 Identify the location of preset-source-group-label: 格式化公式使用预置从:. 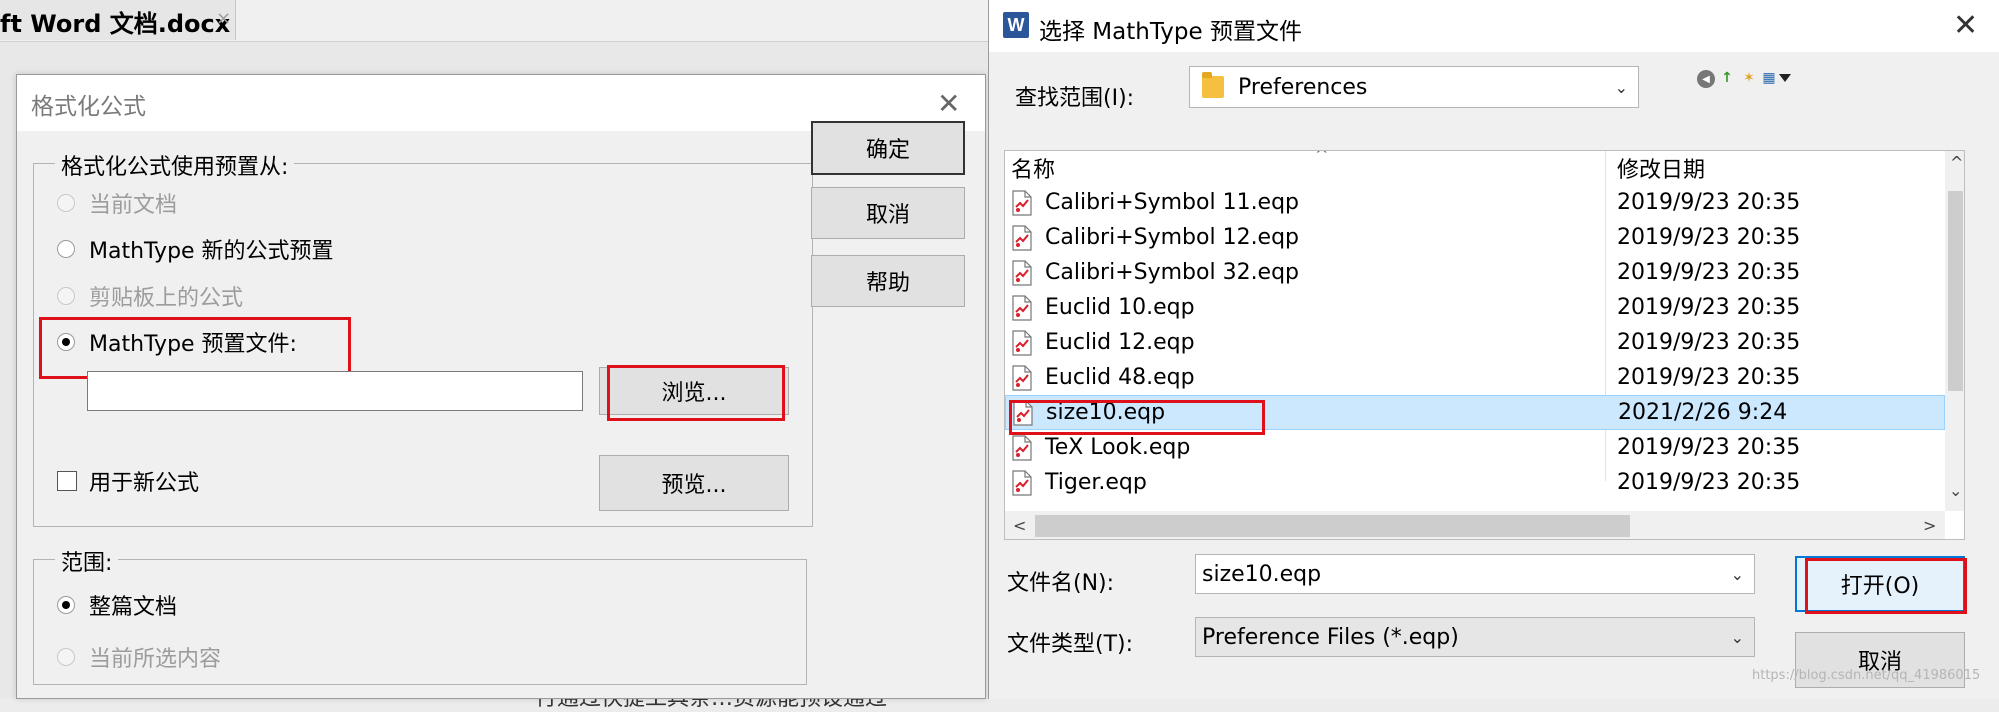
(175, 165).